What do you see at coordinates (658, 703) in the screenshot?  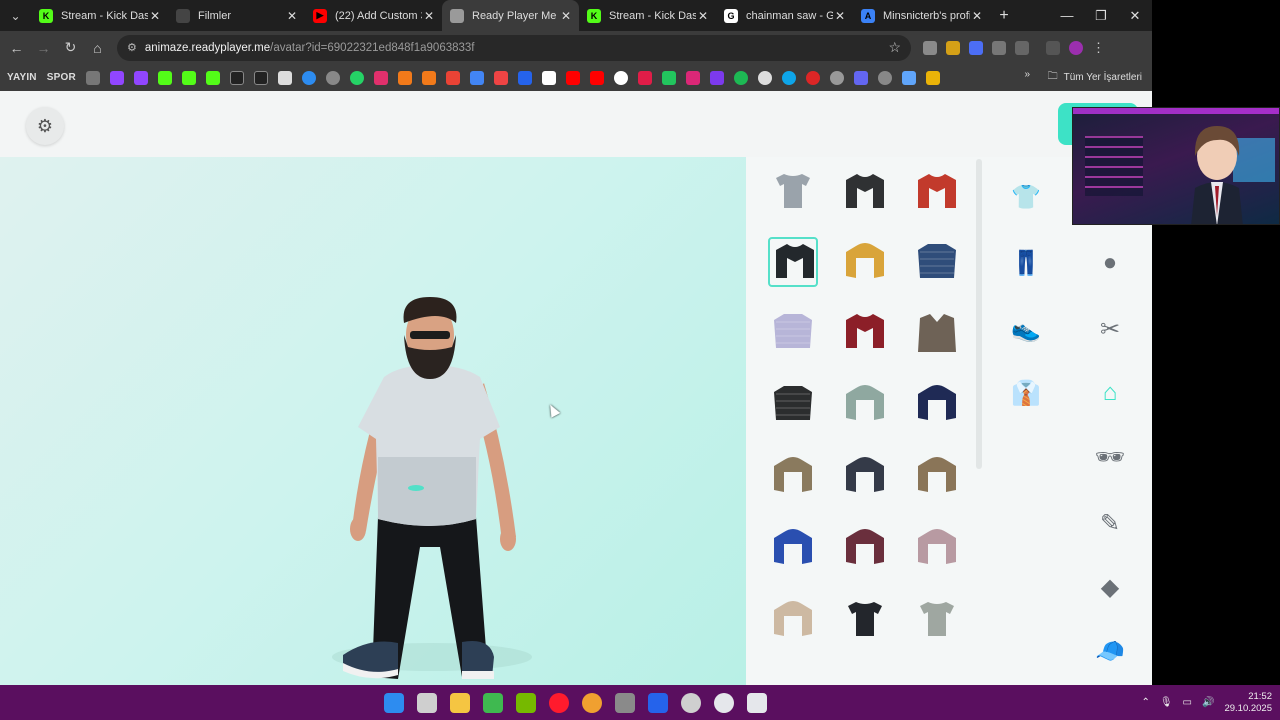 I see `shield-icon` at bounding box center [658, 703].